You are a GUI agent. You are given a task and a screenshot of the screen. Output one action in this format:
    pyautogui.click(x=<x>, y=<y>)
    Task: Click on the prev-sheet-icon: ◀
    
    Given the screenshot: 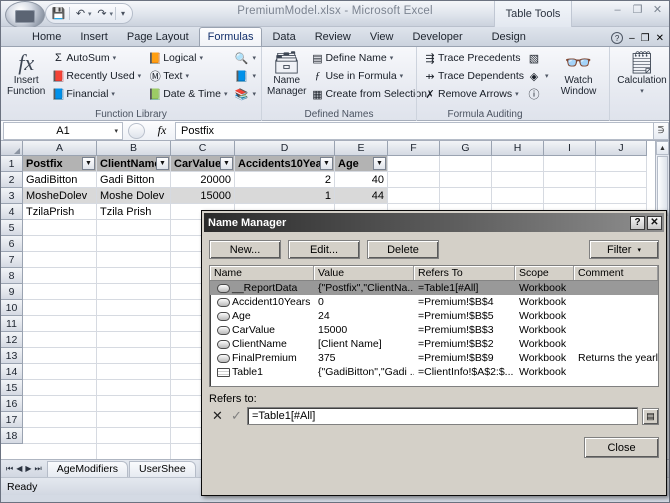 What is the action you would take?
    pyautogui.click(x=19, y=468)
    